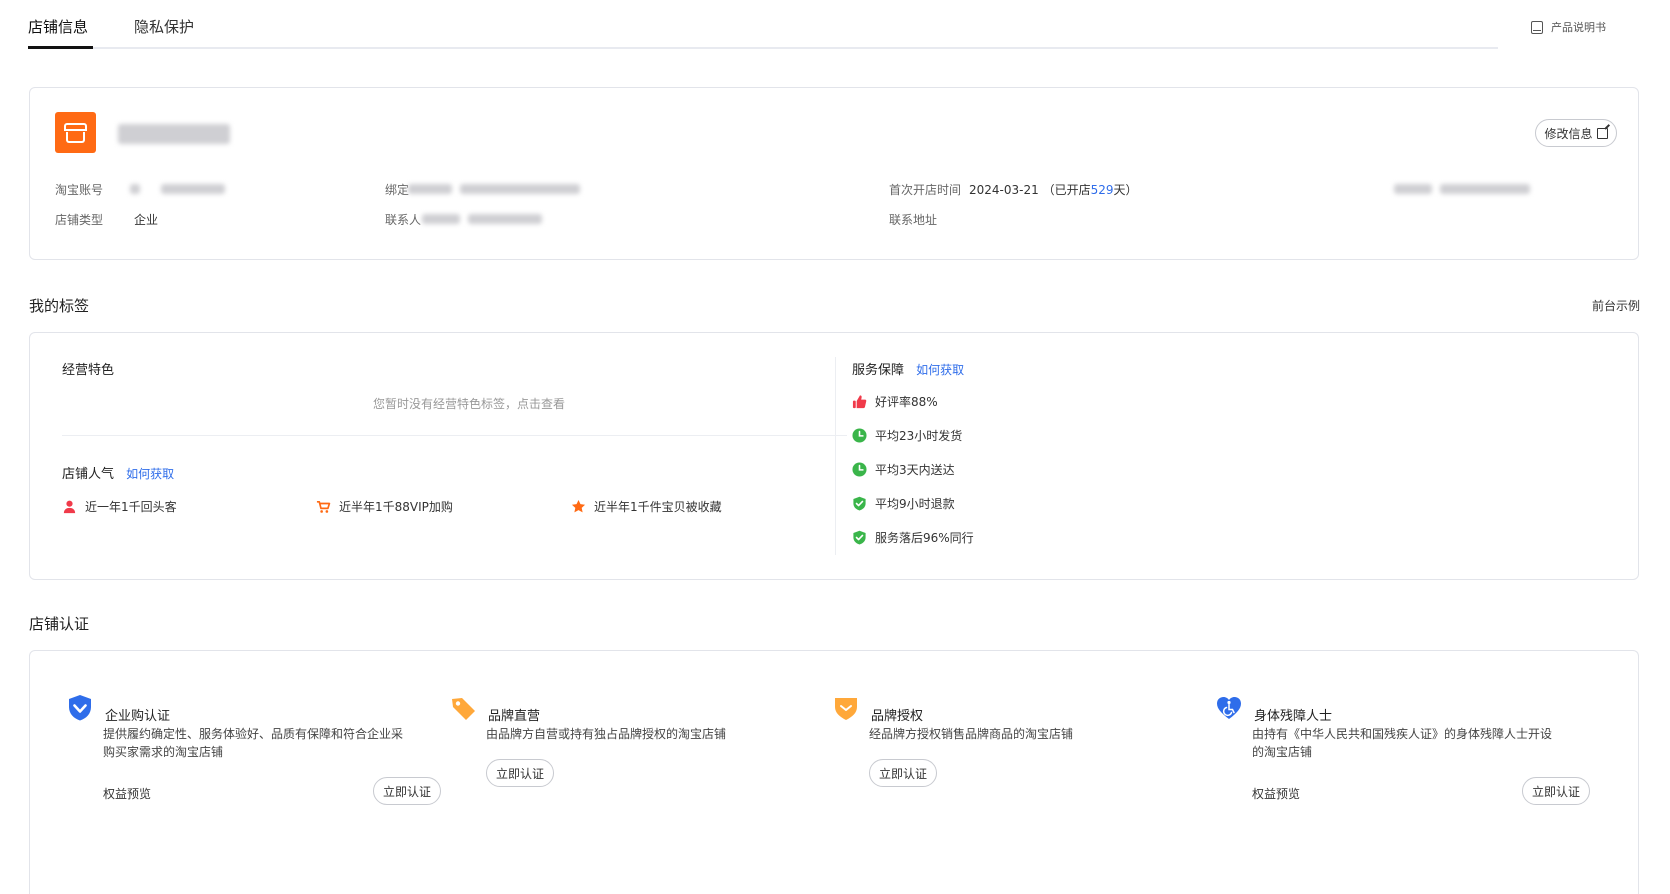 This screenshot has height=894, width=1670. I want to click on address-label: 联系地址, so click(913, 220).